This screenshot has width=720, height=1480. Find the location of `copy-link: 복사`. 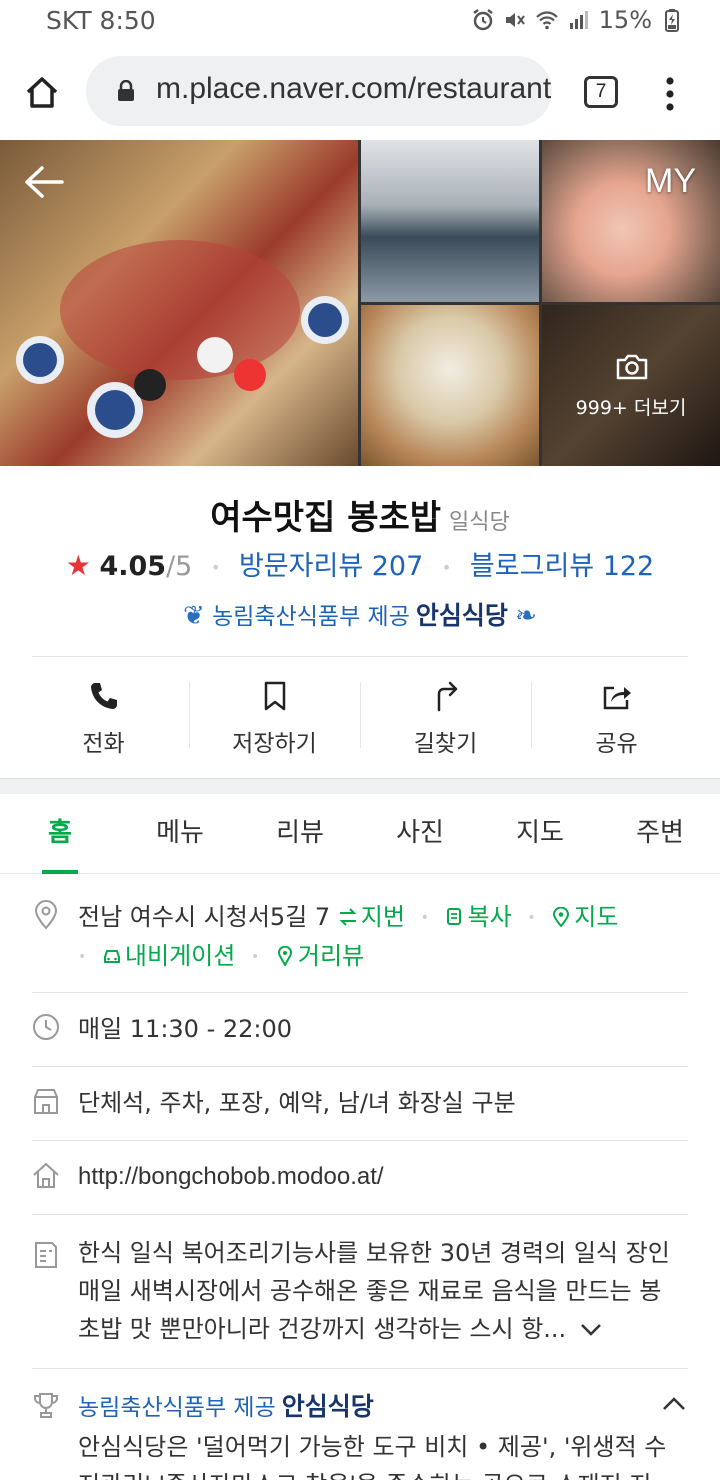

copy-link: 복사 is located at coordinates (478, 917).